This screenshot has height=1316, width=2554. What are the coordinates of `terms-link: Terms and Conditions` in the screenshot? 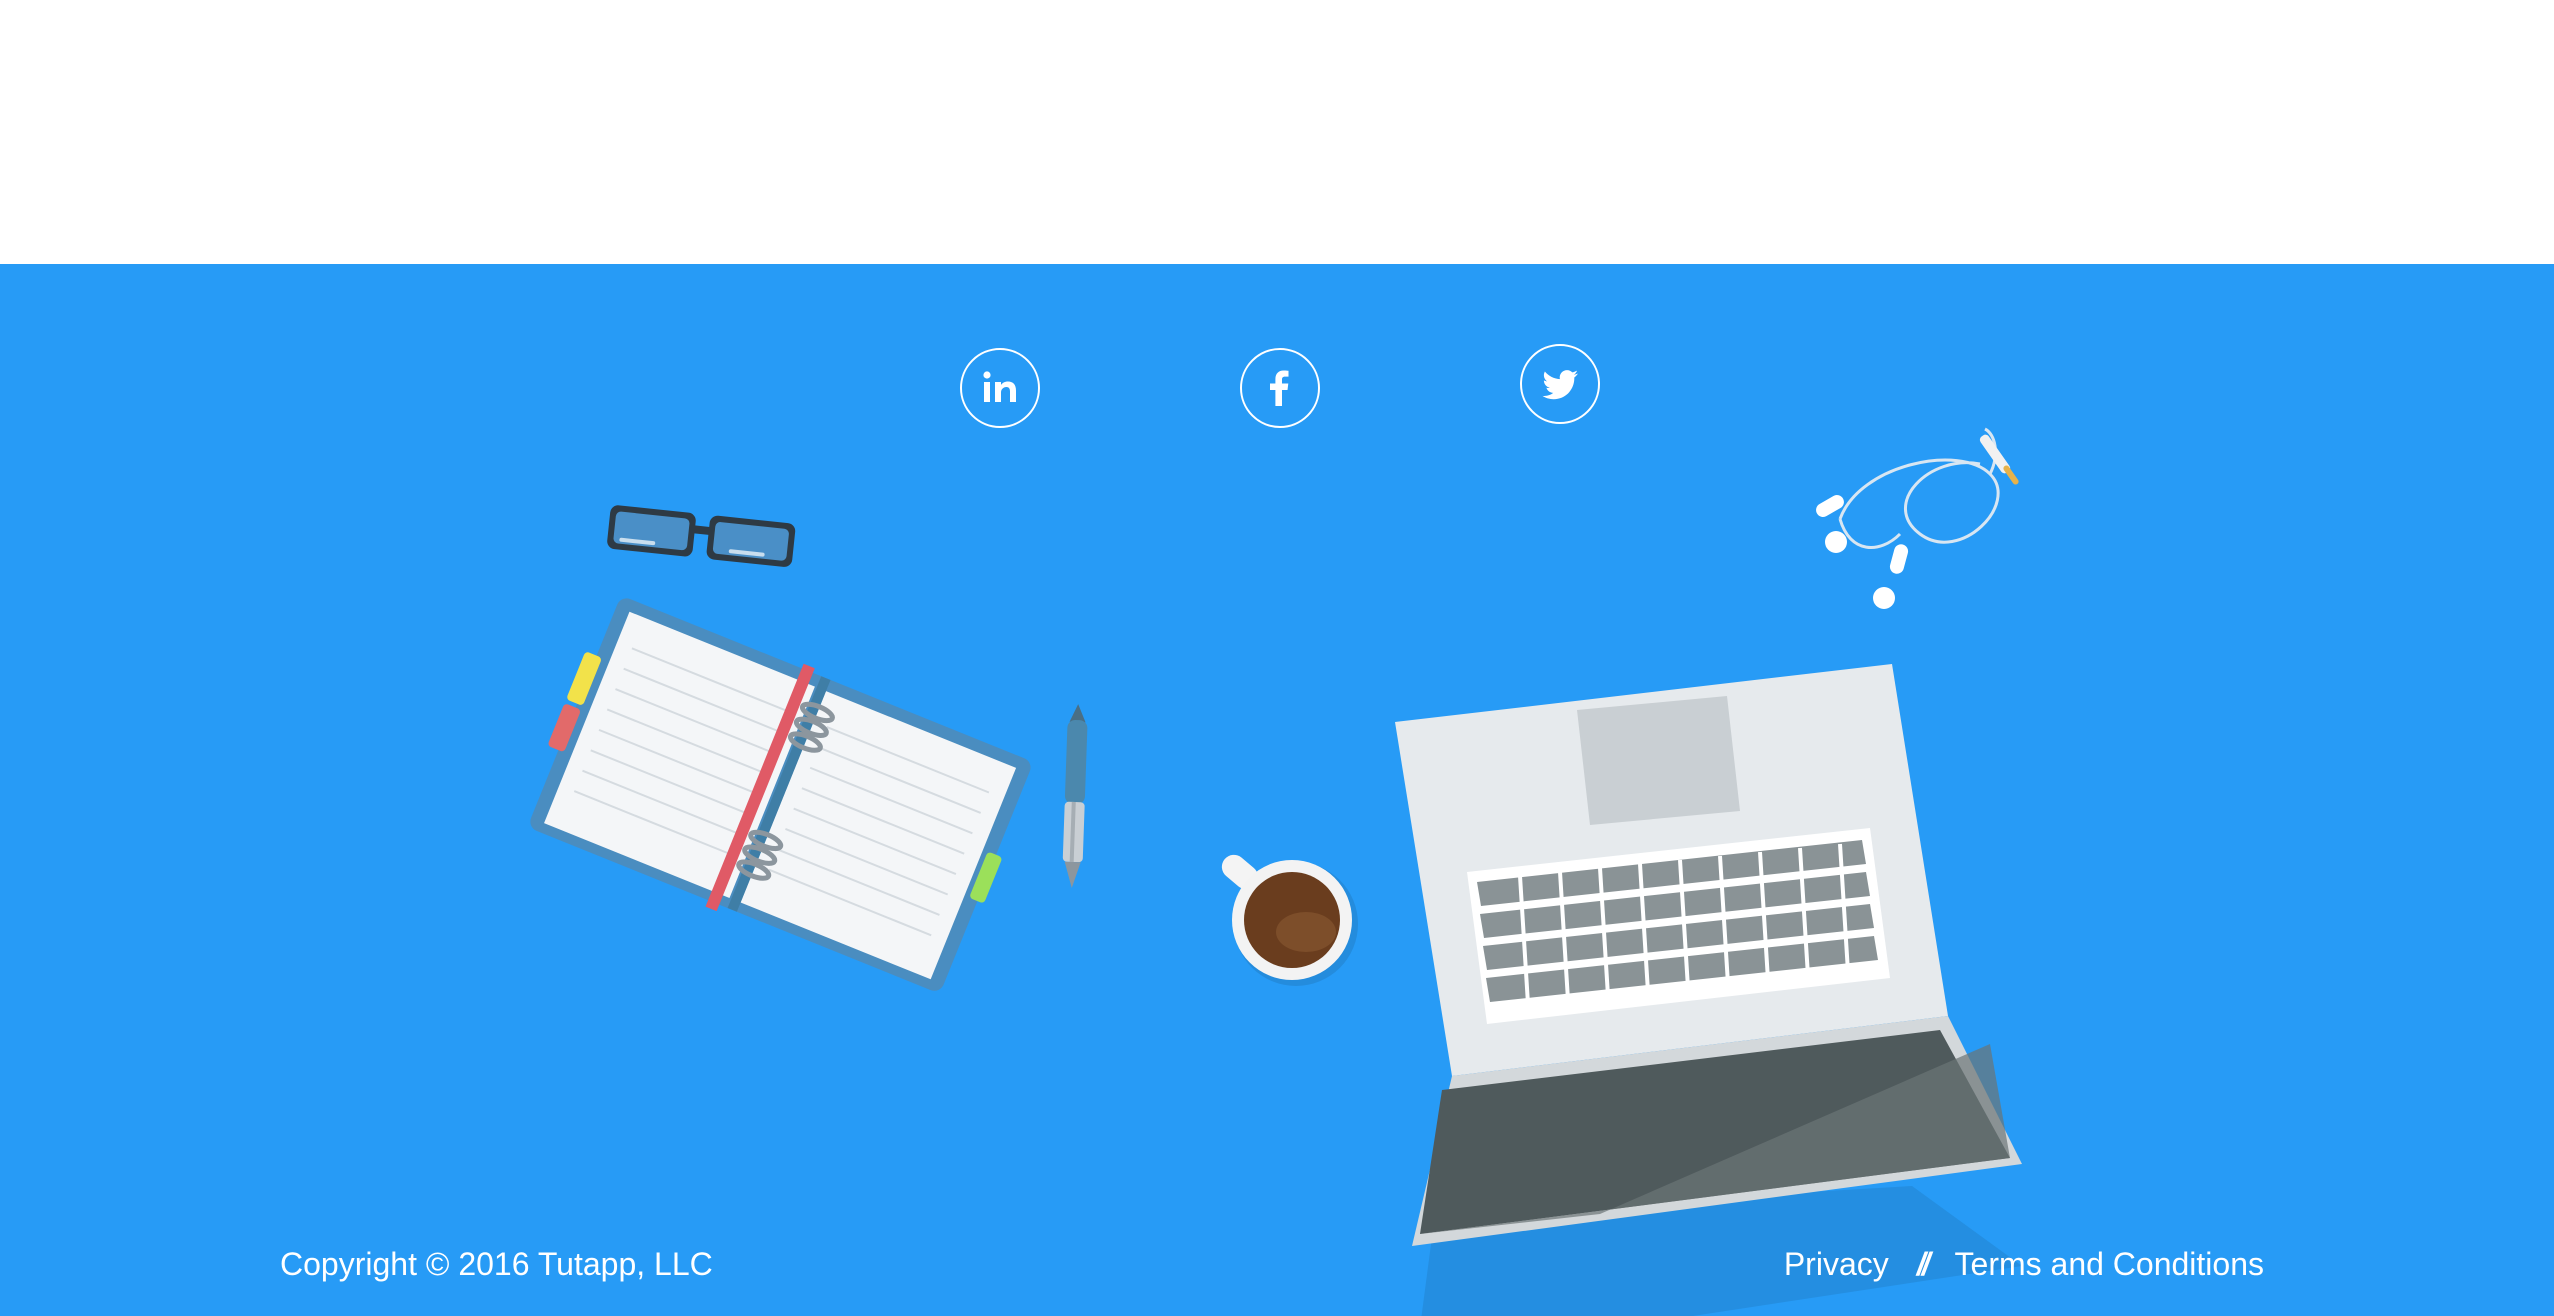 It's located at (2109, 1264).